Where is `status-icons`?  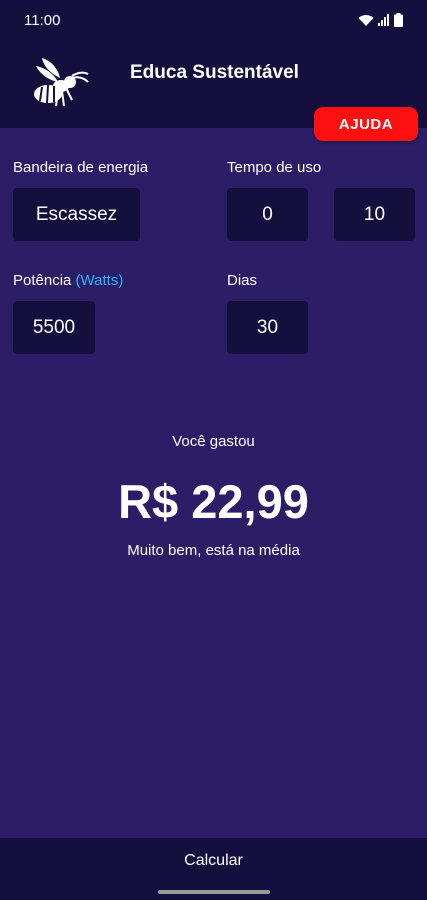 status-icons is located at coordinates (380, 20).